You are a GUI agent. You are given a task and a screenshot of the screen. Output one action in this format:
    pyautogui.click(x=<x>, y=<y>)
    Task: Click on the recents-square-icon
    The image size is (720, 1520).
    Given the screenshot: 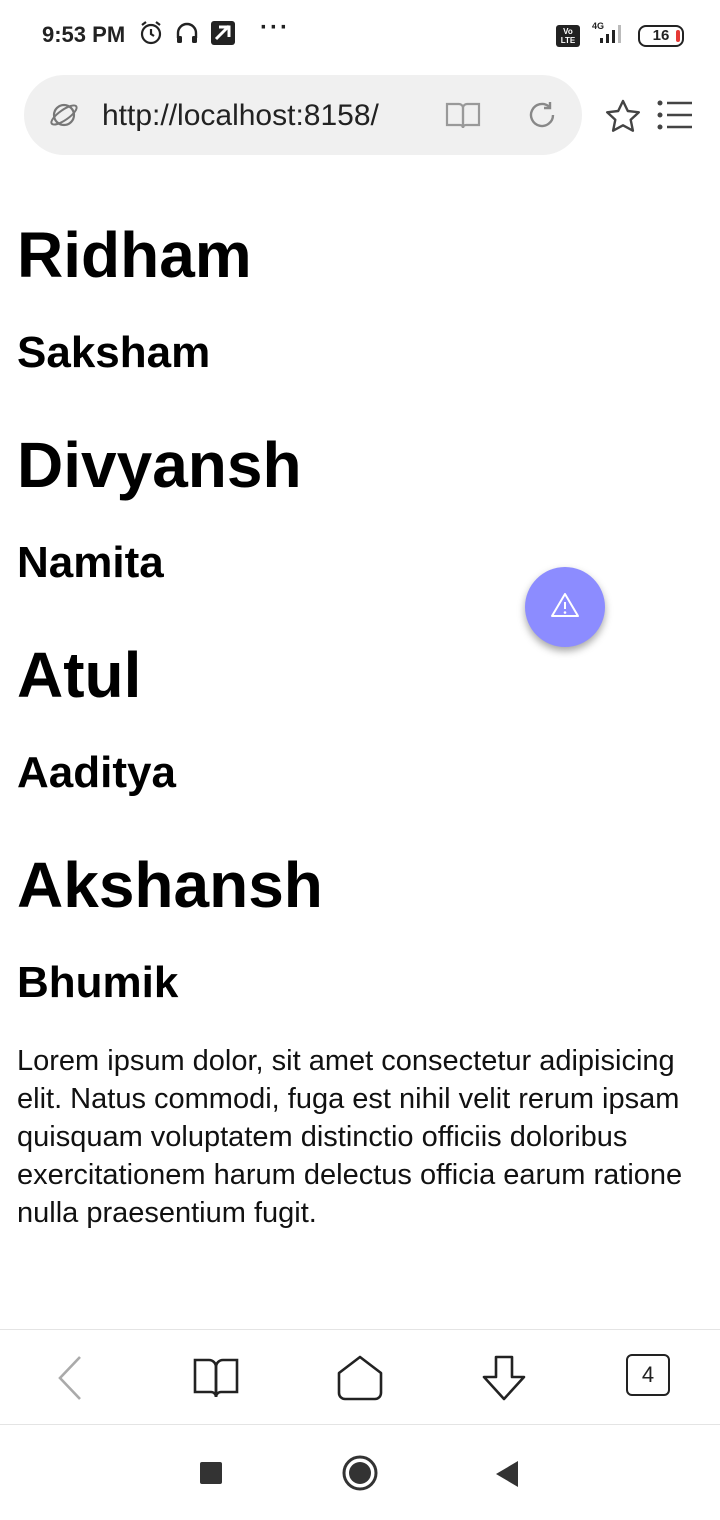 What is the action you would take?
    pyautogui.click(x=211, y=1475)
    